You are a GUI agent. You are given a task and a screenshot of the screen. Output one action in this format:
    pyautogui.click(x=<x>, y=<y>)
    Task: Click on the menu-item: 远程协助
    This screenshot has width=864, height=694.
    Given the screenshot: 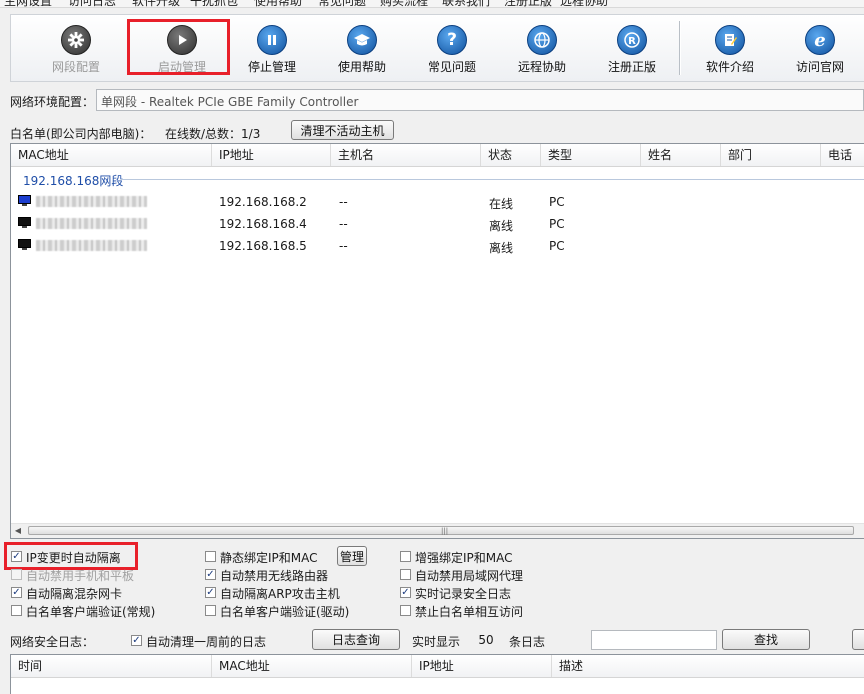 What is the action you would take?
    pyautogui.click(x=584, y=3)
    